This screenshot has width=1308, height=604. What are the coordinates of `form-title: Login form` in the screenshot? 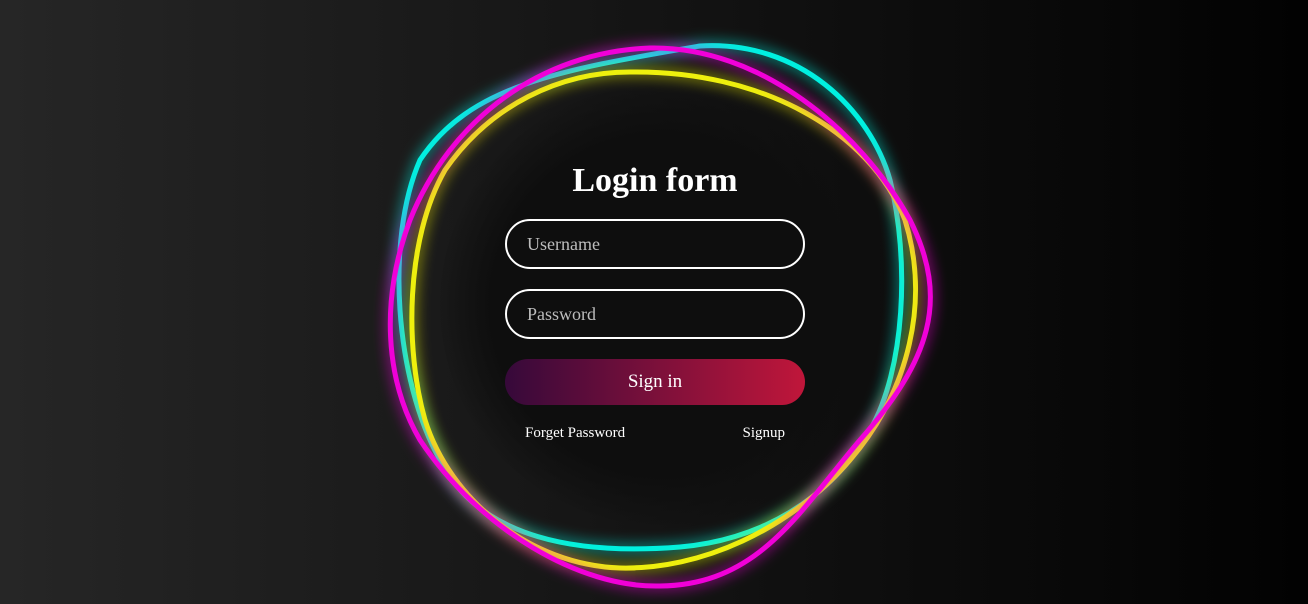 It's located at (655, 180).